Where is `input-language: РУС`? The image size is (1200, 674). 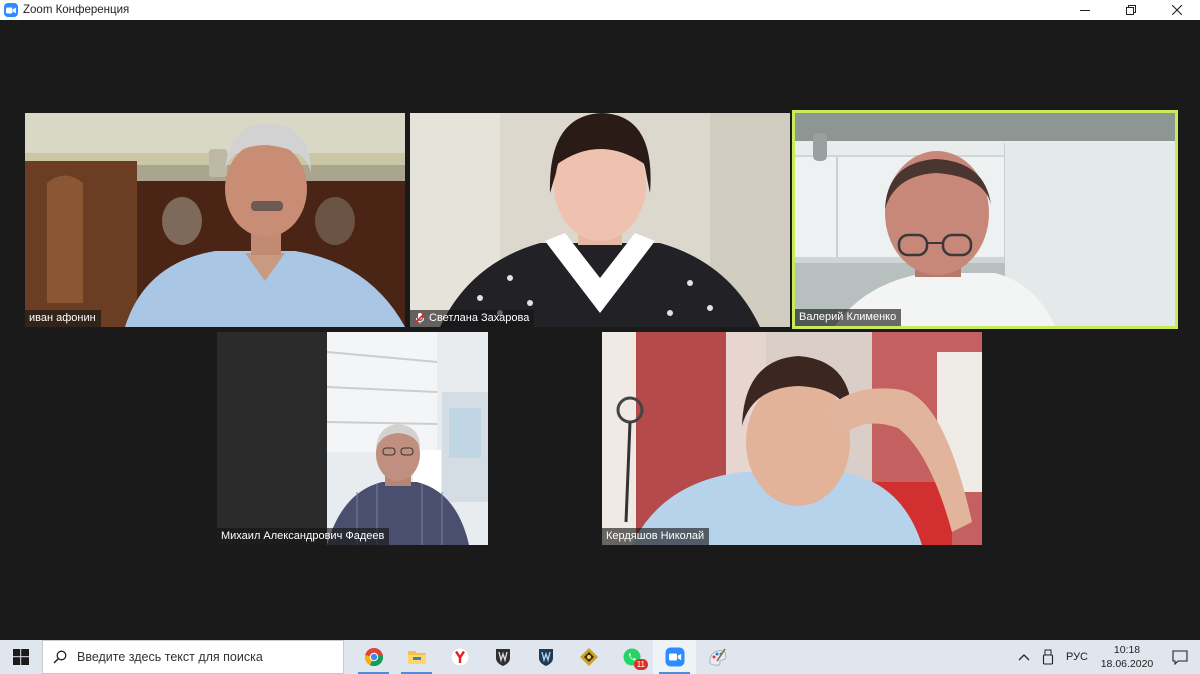
input-language: РУС is located at coordinates (1076, 657).